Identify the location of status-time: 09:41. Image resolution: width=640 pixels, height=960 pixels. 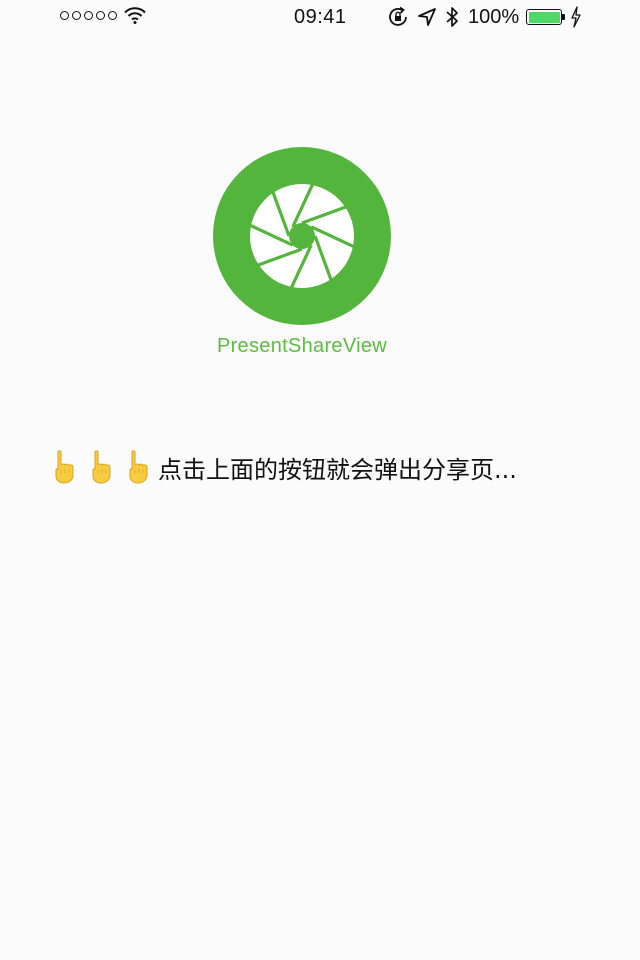
(320, 17).